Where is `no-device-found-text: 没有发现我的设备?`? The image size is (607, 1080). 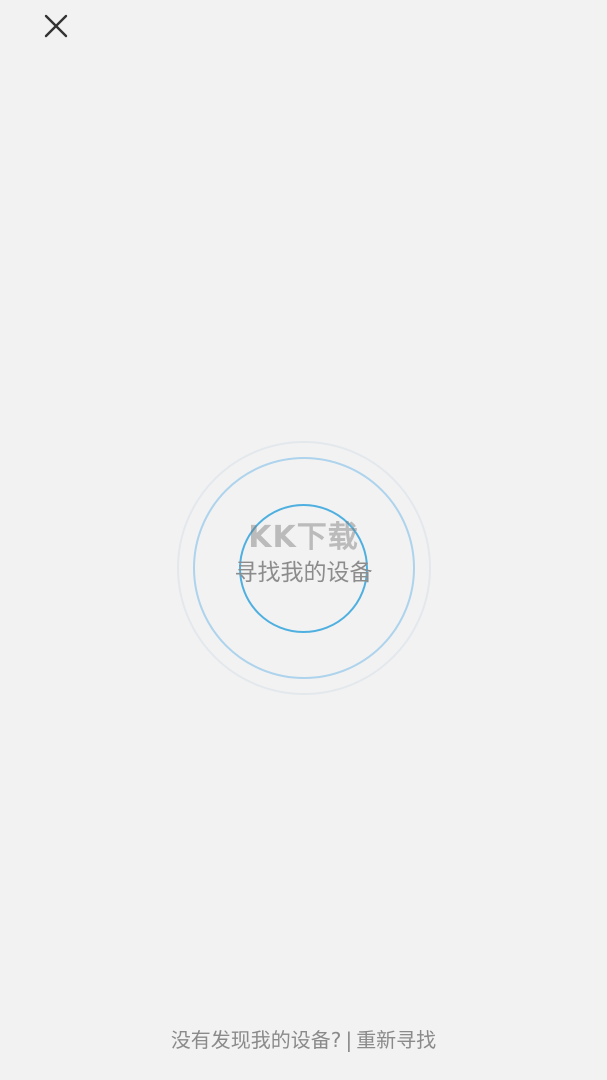
no-device-found-text: 没有发现我的设备? is located at coordinates (256, 1040).